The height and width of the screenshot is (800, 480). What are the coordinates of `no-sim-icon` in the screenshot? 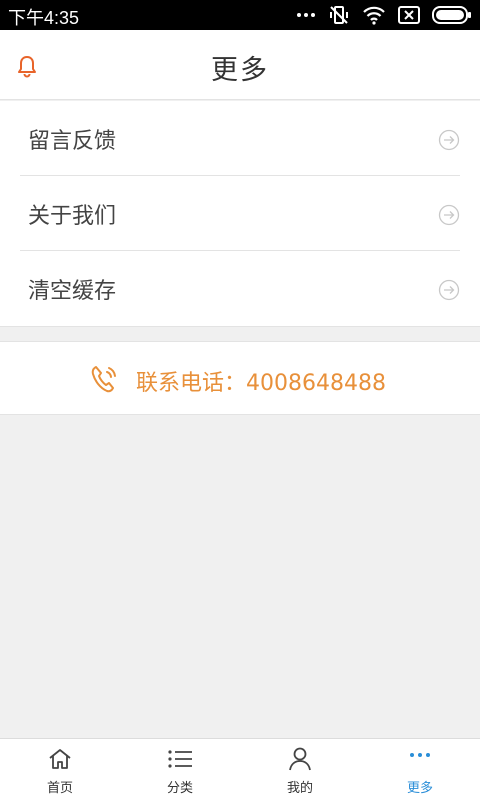 It's located at (409, 15).